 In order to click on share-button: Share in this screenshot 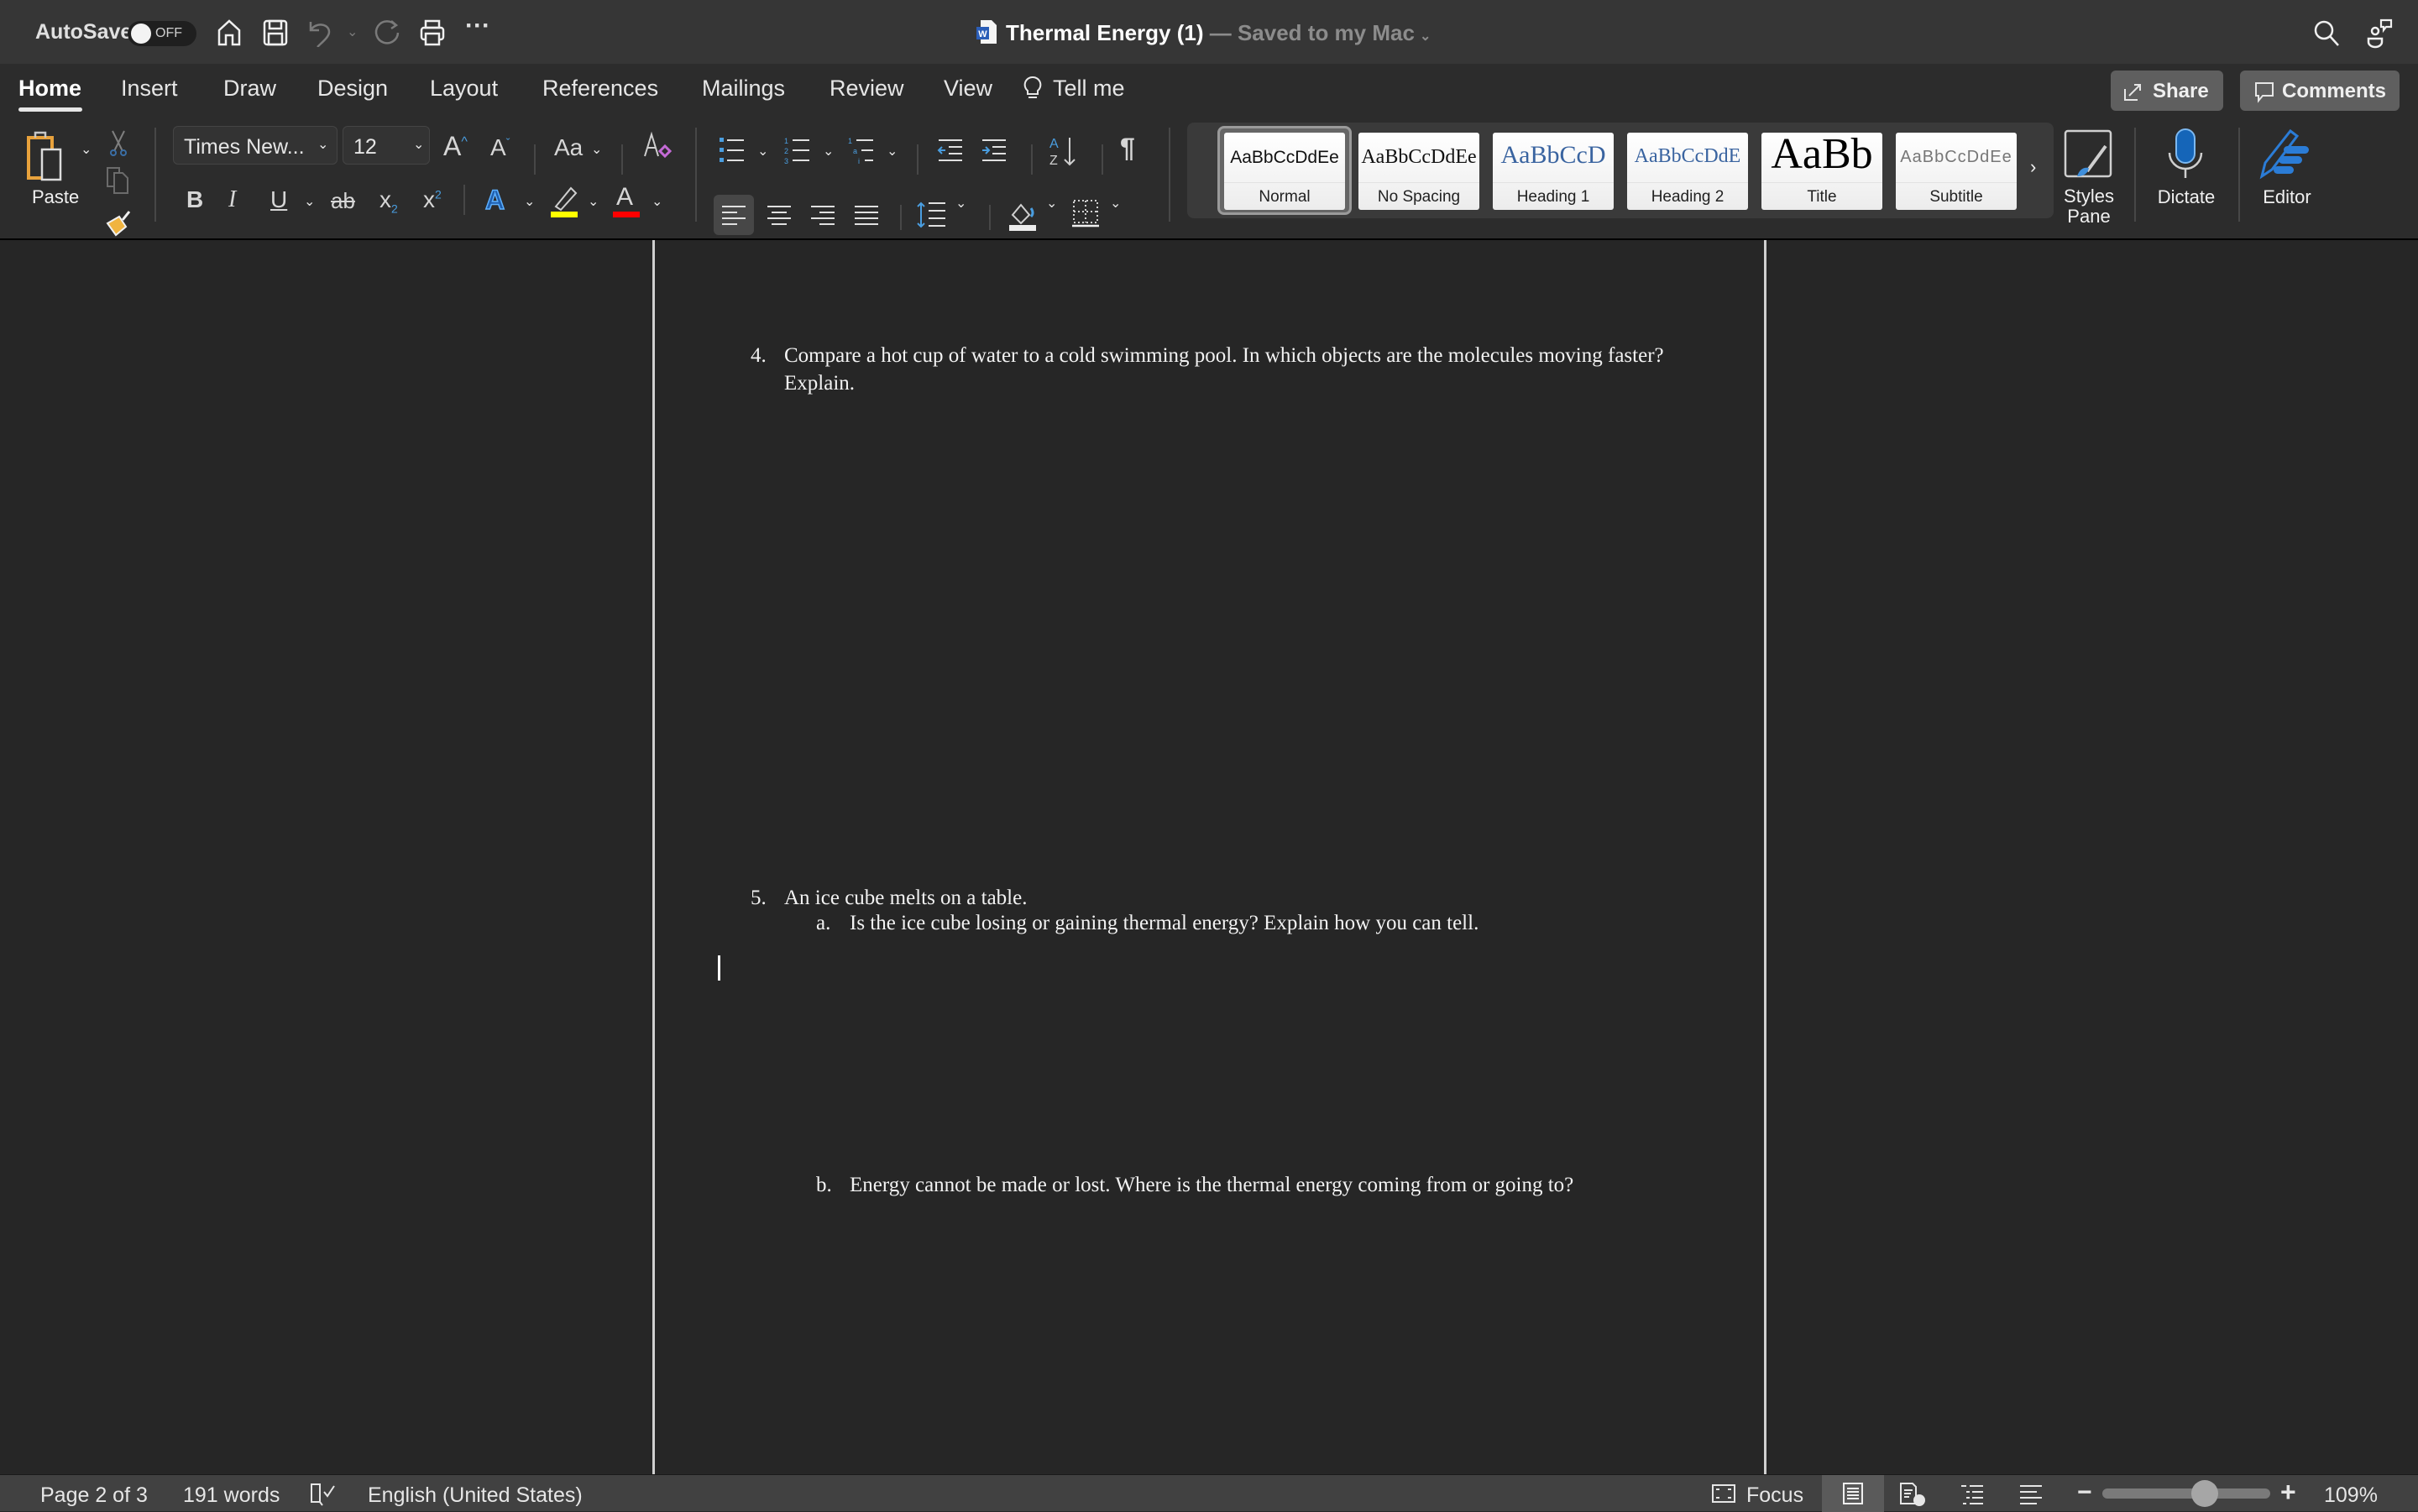, I will do `click(2167, 91)`.